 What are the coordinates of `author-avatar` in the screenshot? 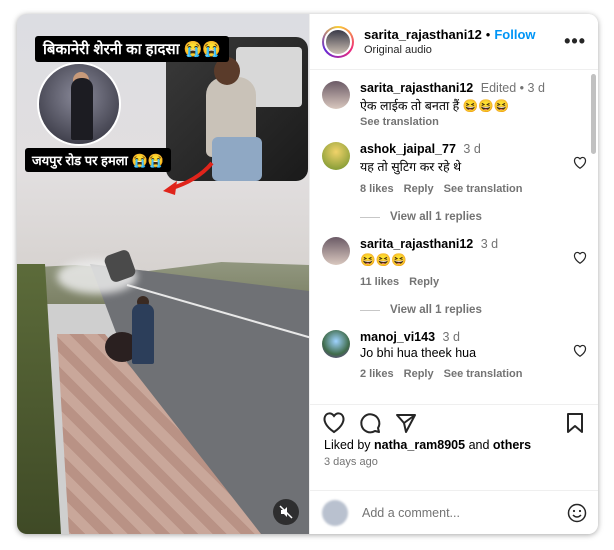 It's located at (338, 41).